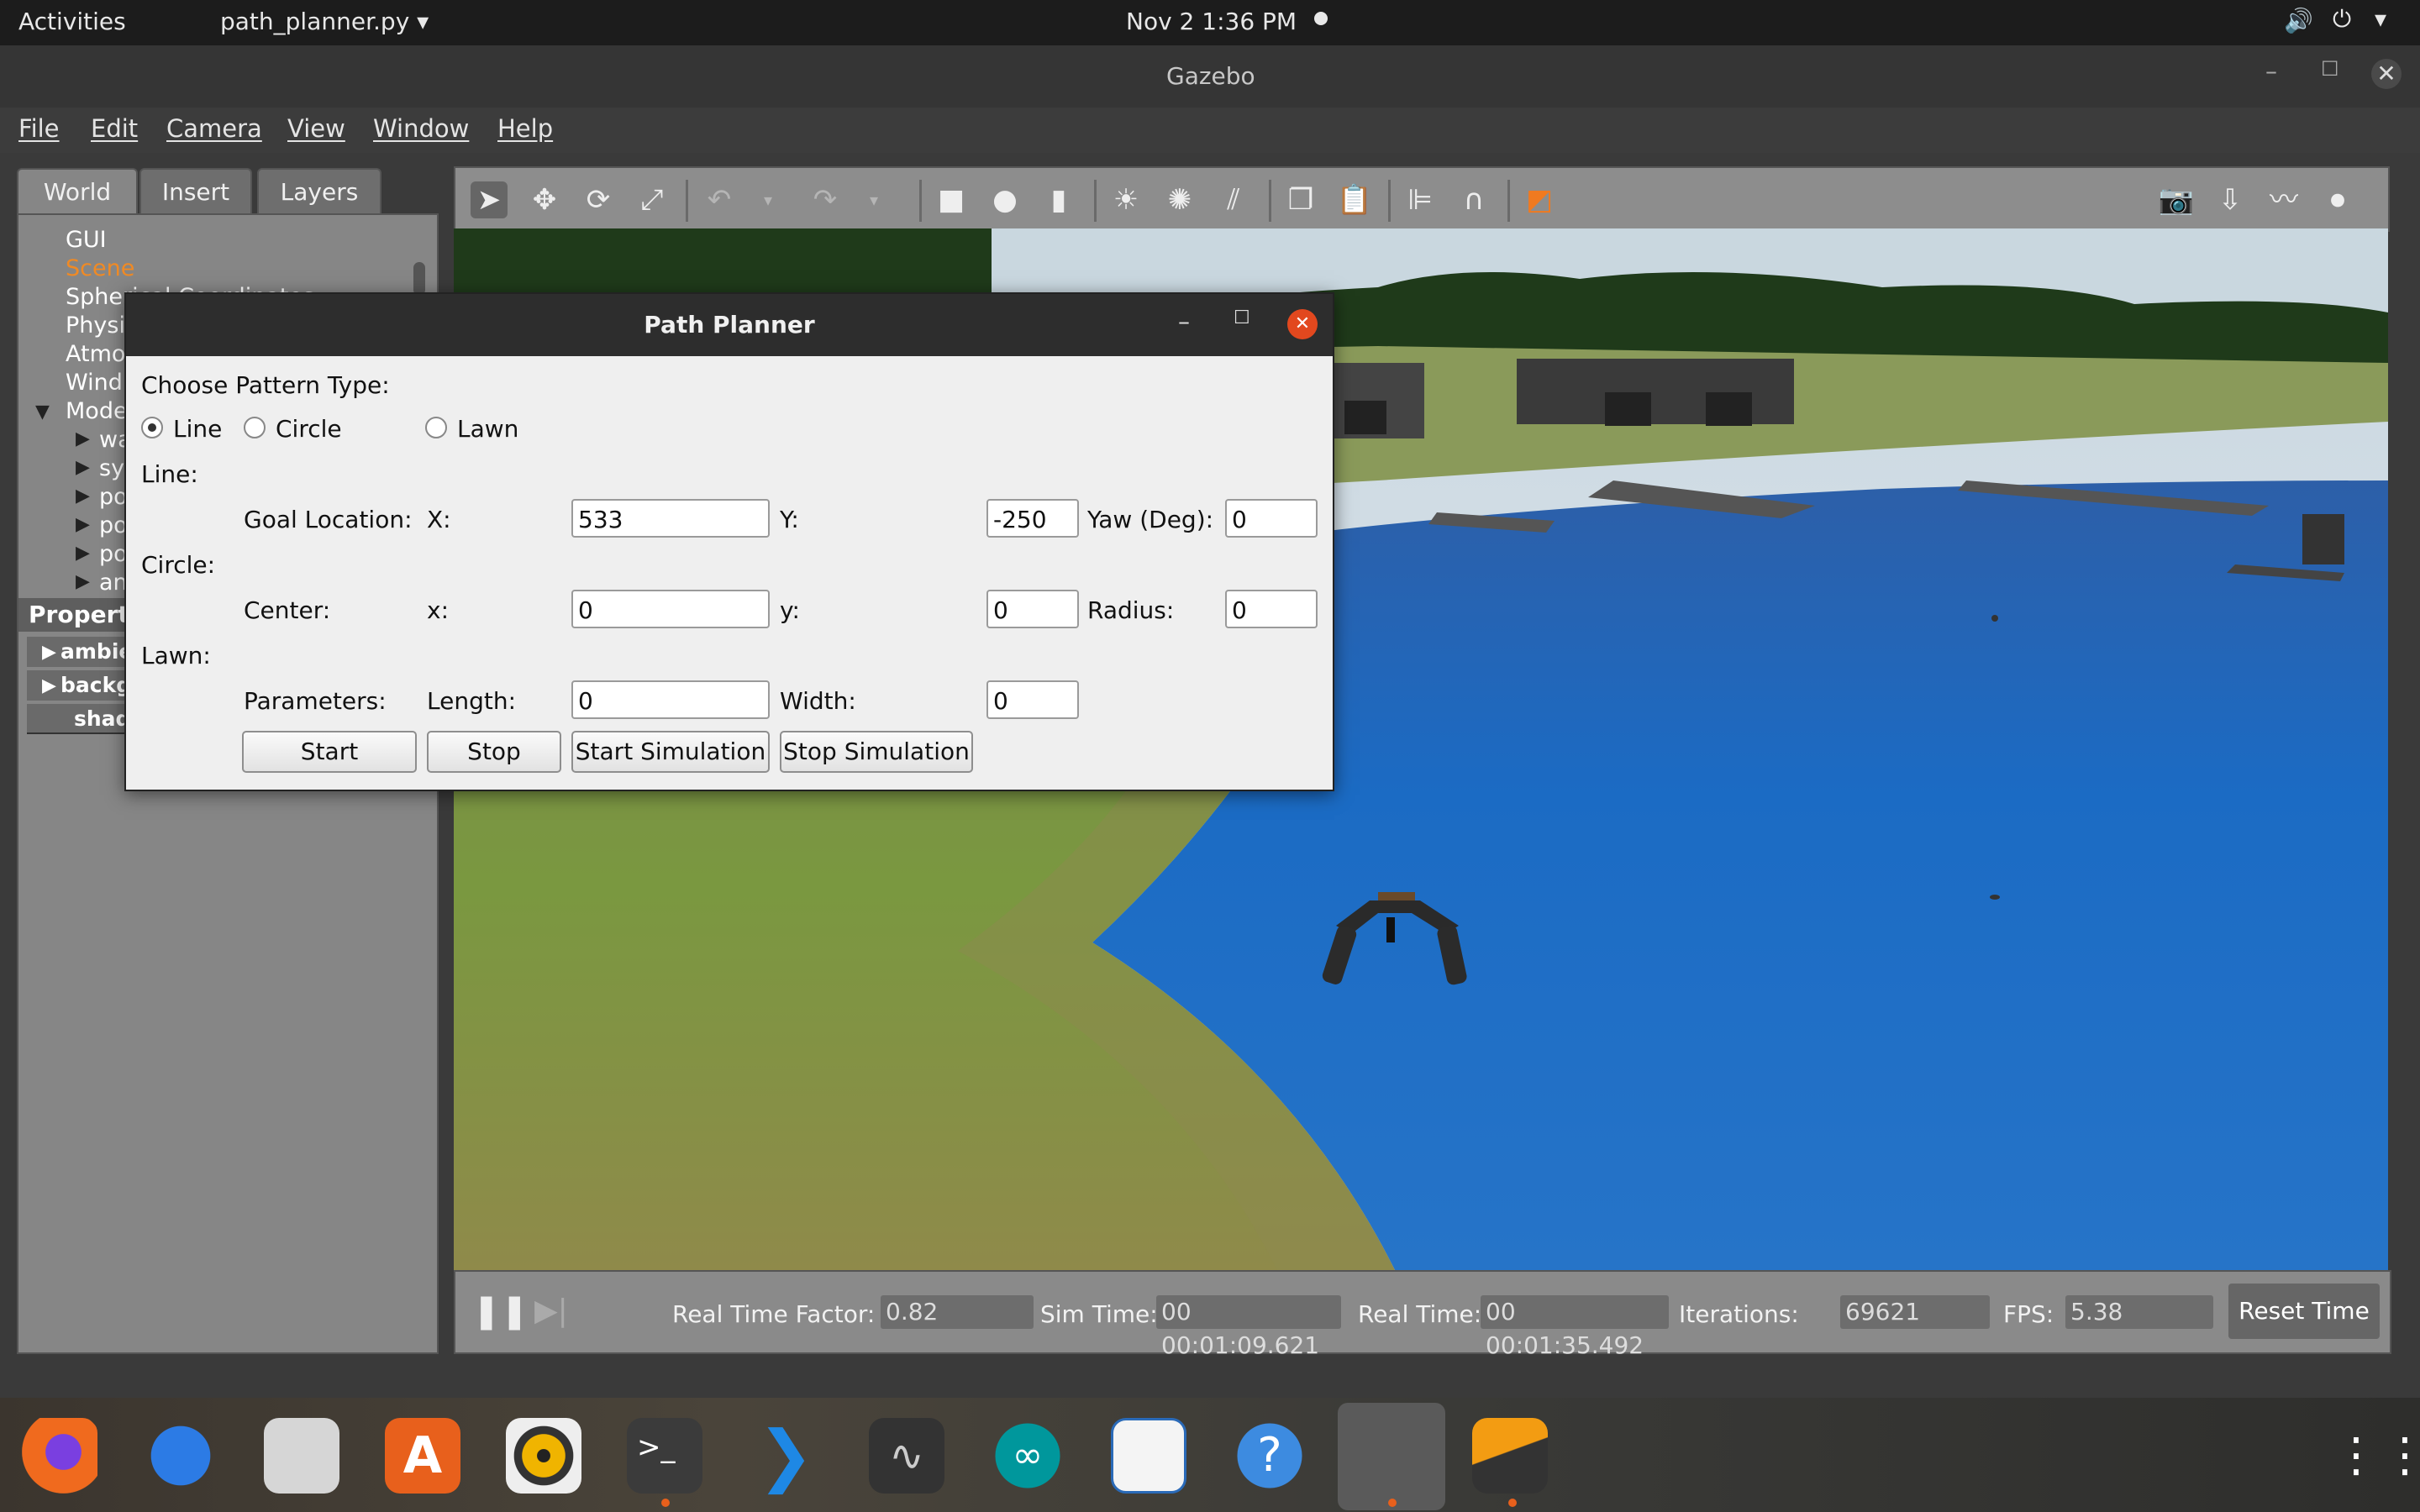 Image resolution: width=2420 pixels, height=1512 pixels. What do you see at coordinates (436, 427) in the screenshot?
I see `radio-lawn` at bounding box center [436, 427].